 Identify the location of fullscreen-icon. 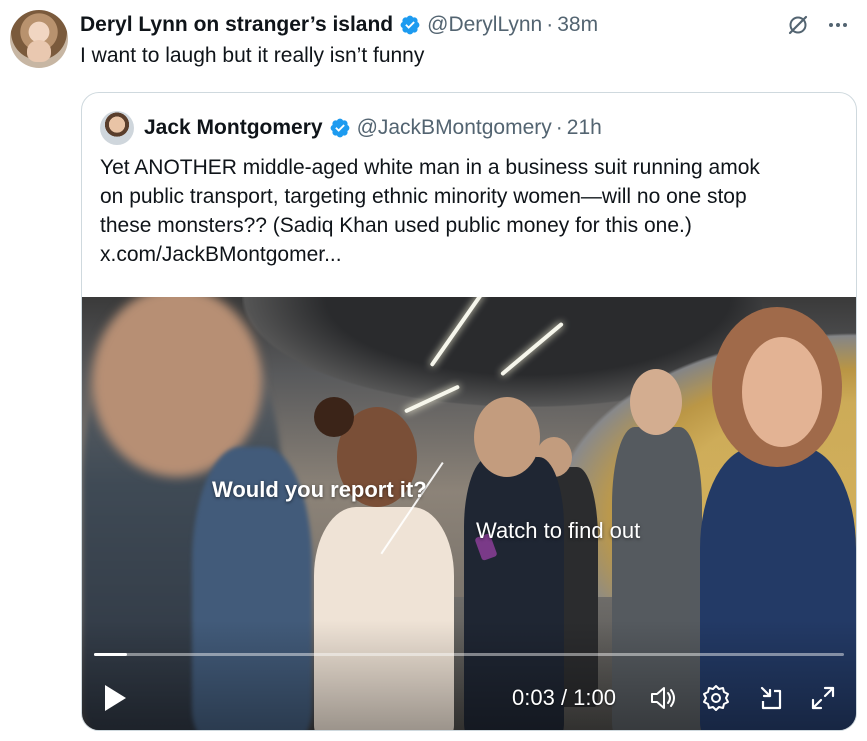
(823, 698).